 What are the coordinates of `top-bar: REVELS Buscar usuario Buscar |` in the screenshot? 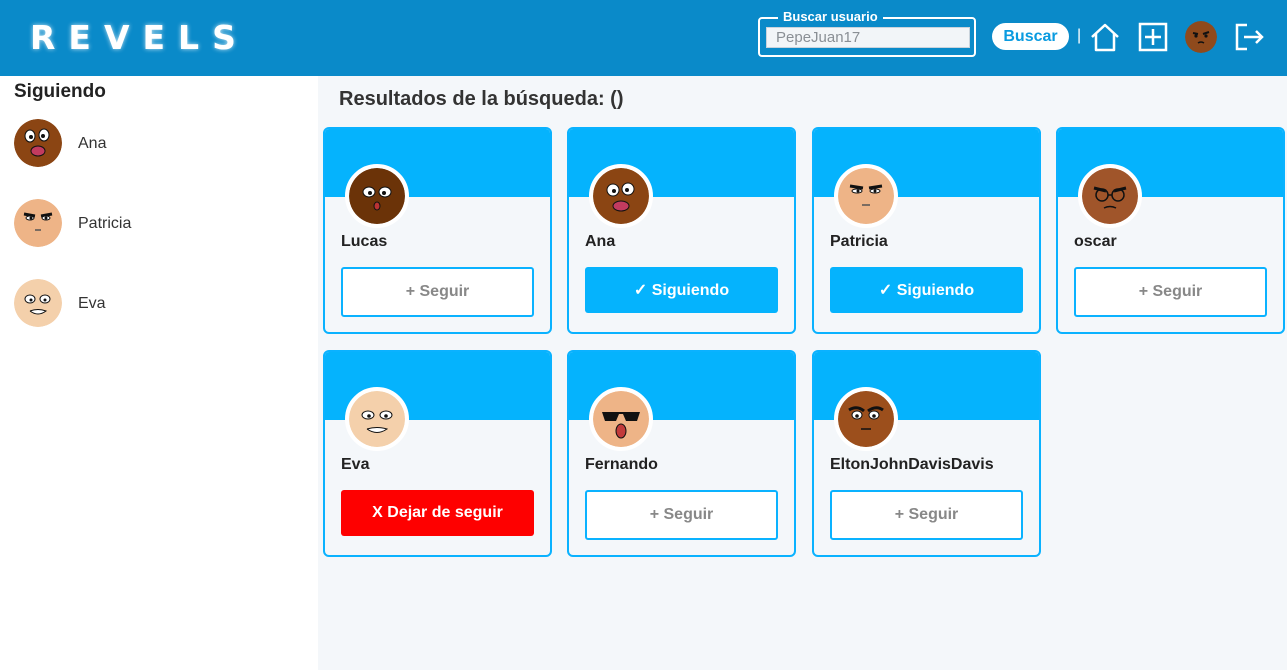 It's located at (643, 38).